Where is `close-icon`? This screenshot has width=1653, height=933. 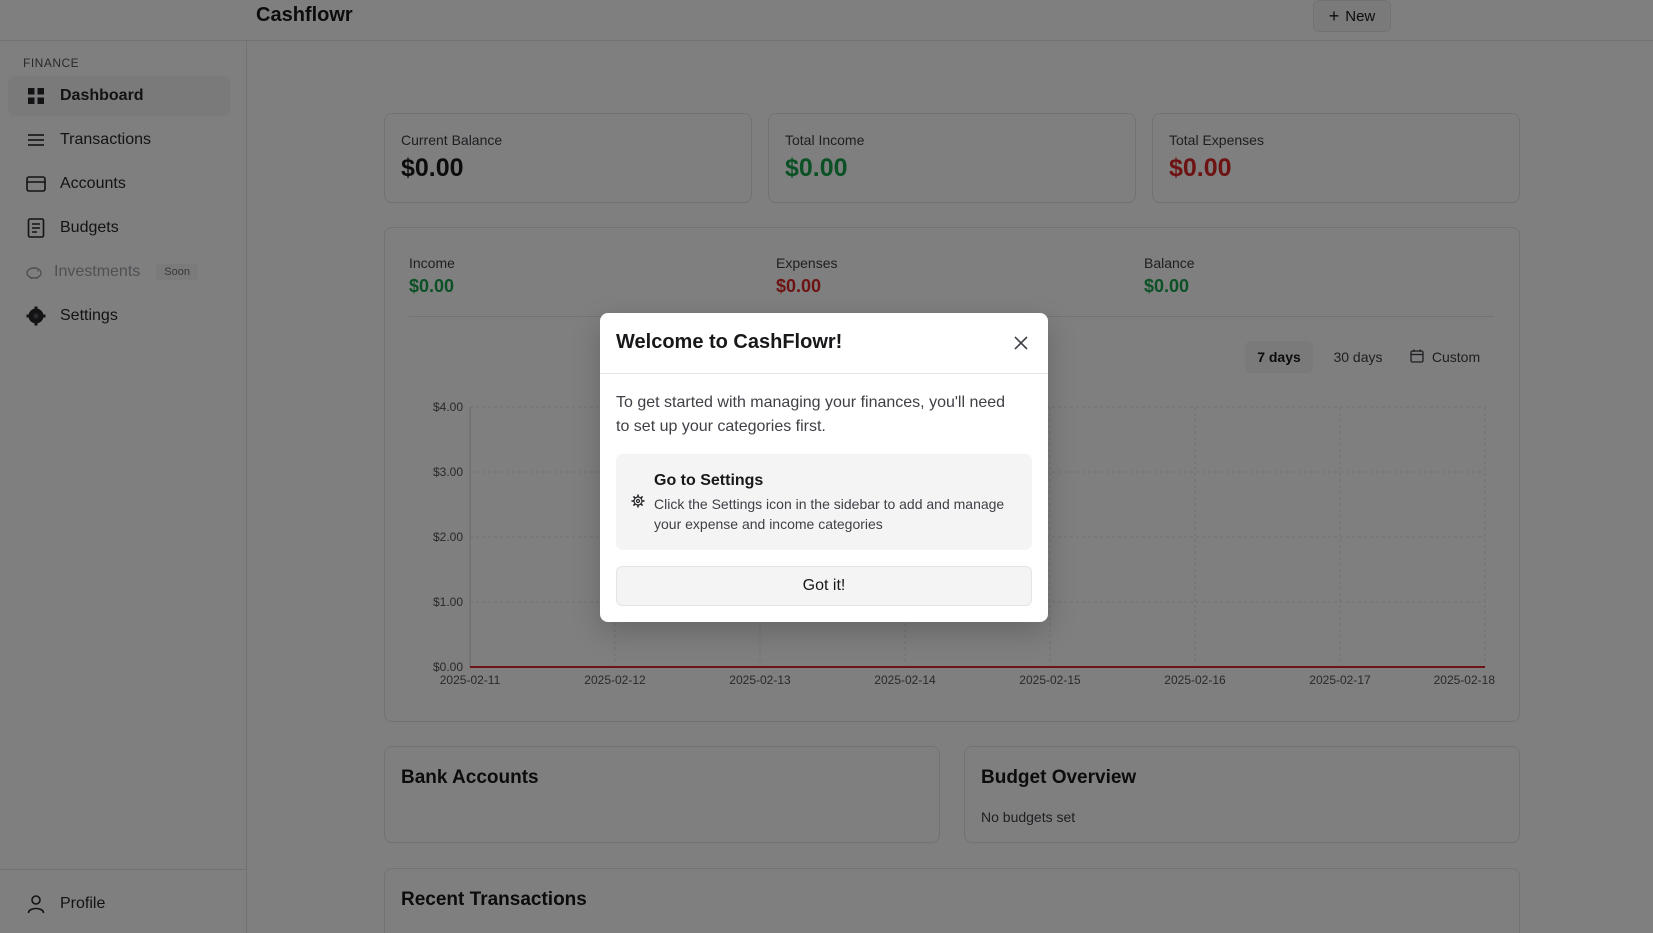
close-icon is located at coordinates (1021, 343).